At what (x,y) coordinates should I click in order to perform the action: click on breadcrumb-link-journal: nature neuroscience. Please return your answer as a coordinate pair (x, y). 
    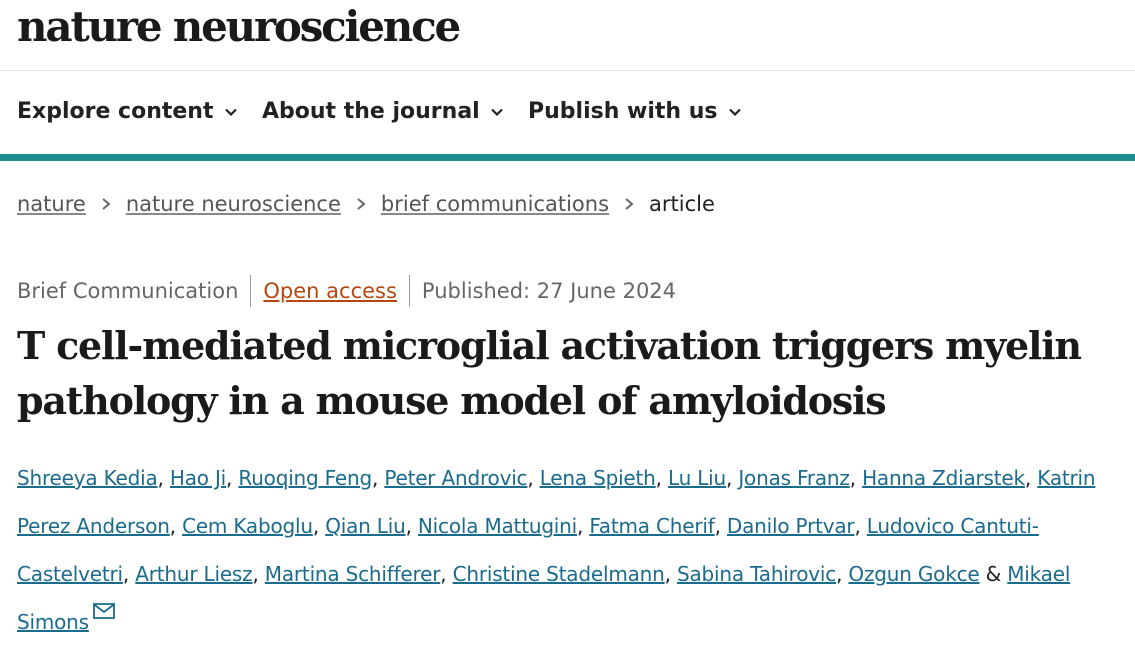
    Looking at the image, I should click on (233, 204).